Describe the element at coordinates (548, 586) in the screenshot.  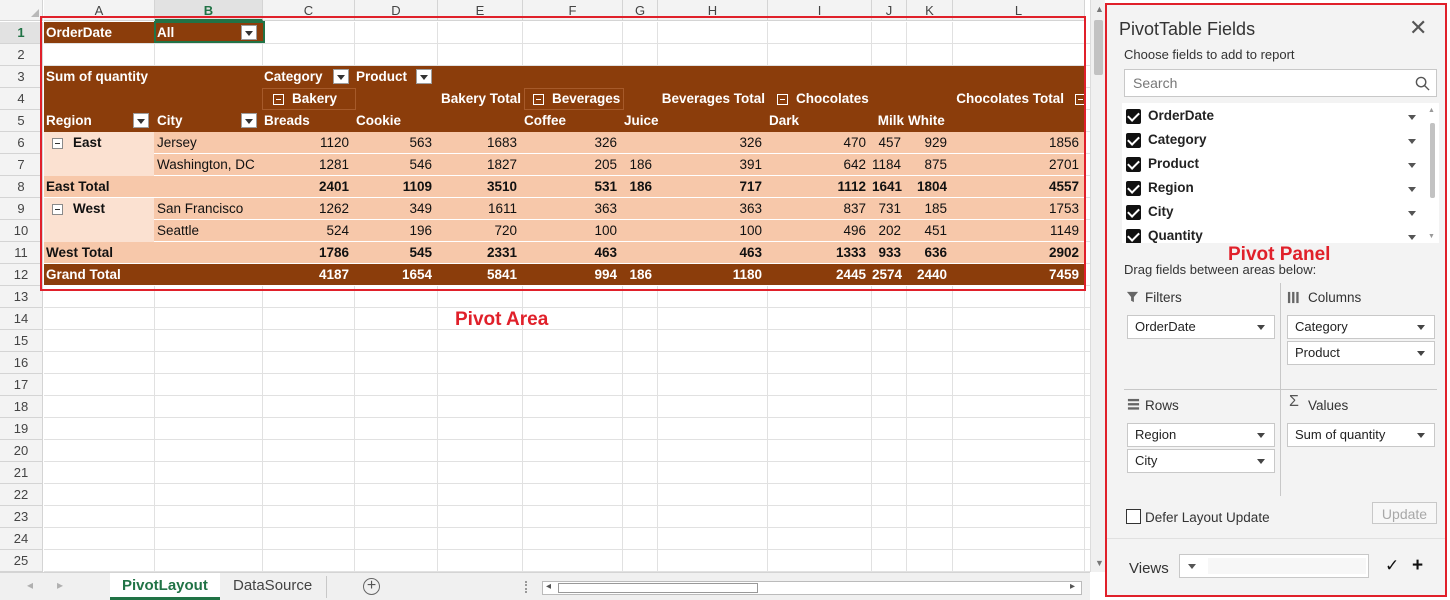
I see `scroll-left-arrow-icon: ◂` at that location.